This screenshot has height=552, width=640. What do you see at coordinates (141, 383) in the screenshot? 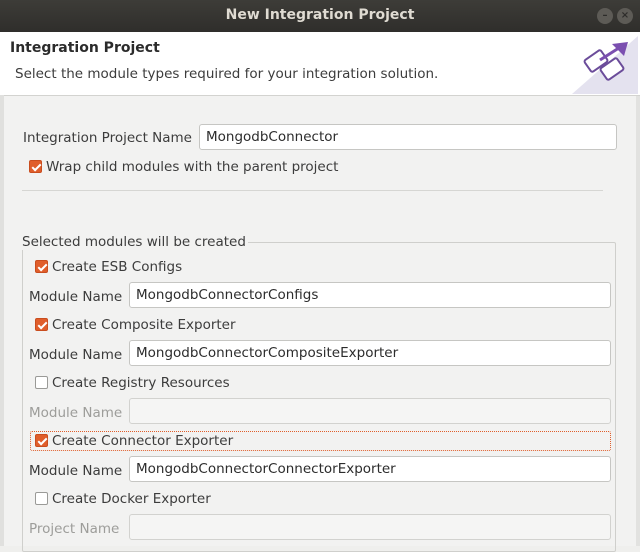
I see `registry-resources-label: Create Registry Resources` at bounding box center [141, 383].